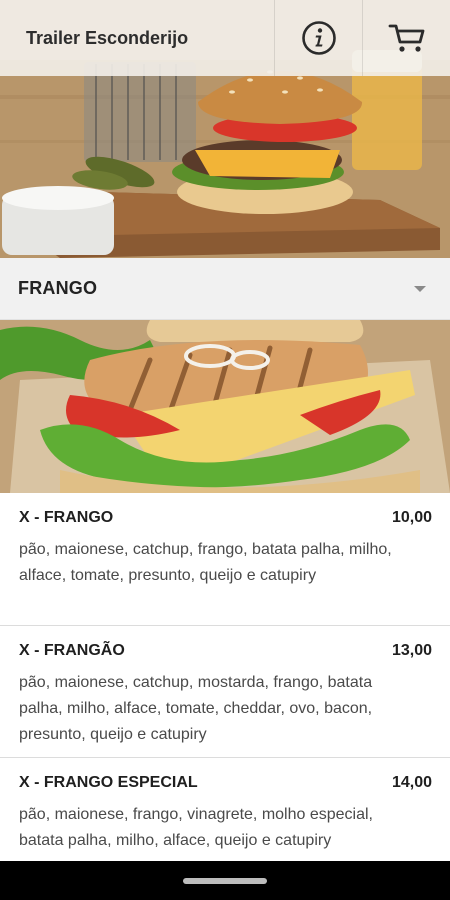 This screenshot has width=450, height=900. I want to click on item-price: 10,00, so click(411, 517).